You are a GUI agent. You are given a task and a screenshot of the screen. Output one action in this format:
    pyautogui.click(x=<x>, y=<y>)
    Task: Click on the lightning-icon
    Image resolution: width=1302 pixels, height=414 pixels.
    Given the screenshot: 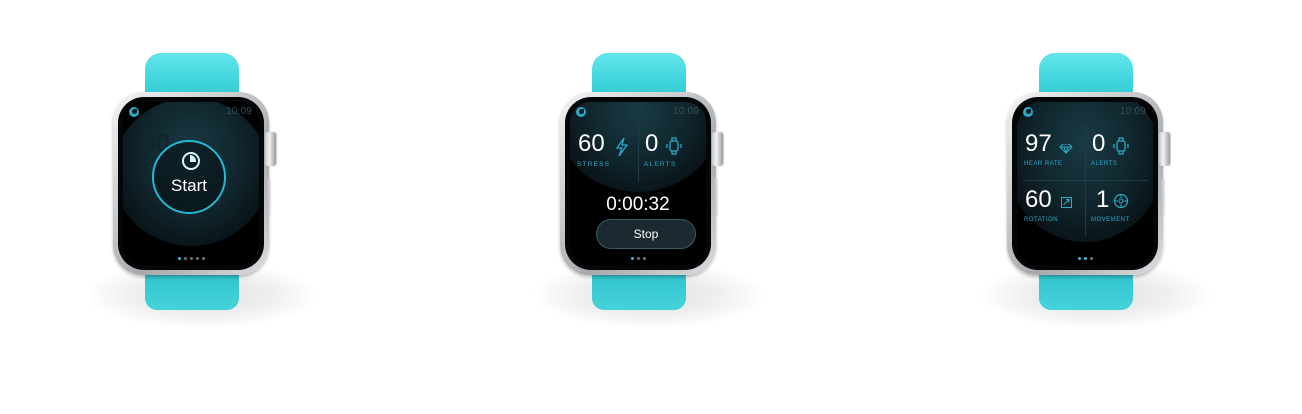 What is the action you would take?
    pyautogui.click(x=622, y=147)
    